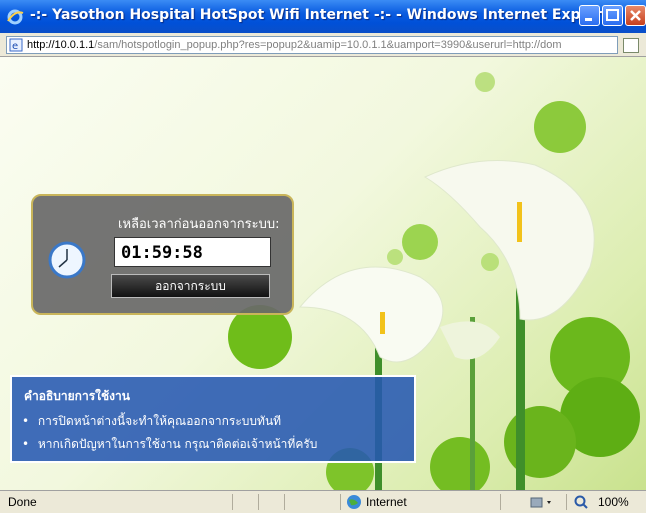 The height and width of the screenshot is (513, 646). I want to click on time-remaining-label: เหลือเวลาก่อนออกจากระบบ:, so click(199, 224).